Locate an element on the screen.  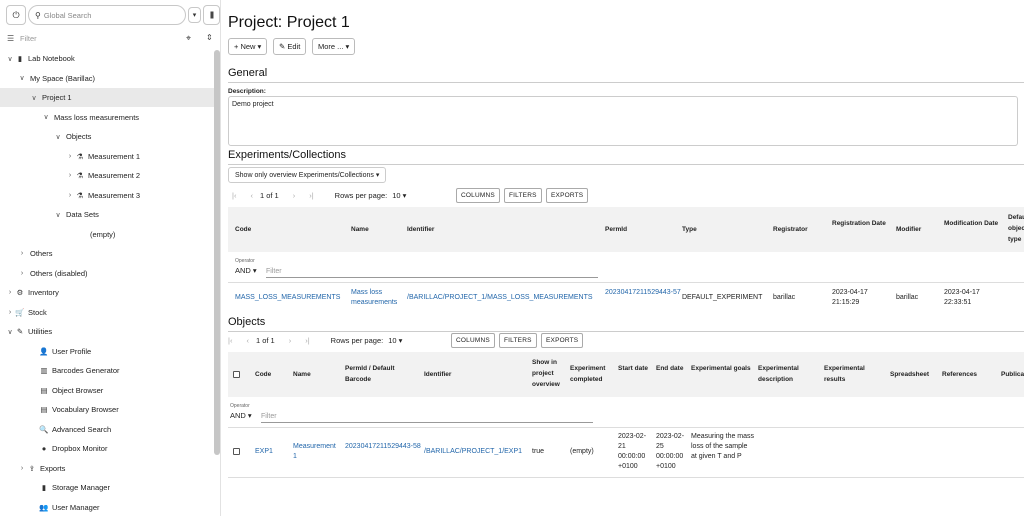
objects-exports-button: EXPORTS is located at coordinates (562, 340).